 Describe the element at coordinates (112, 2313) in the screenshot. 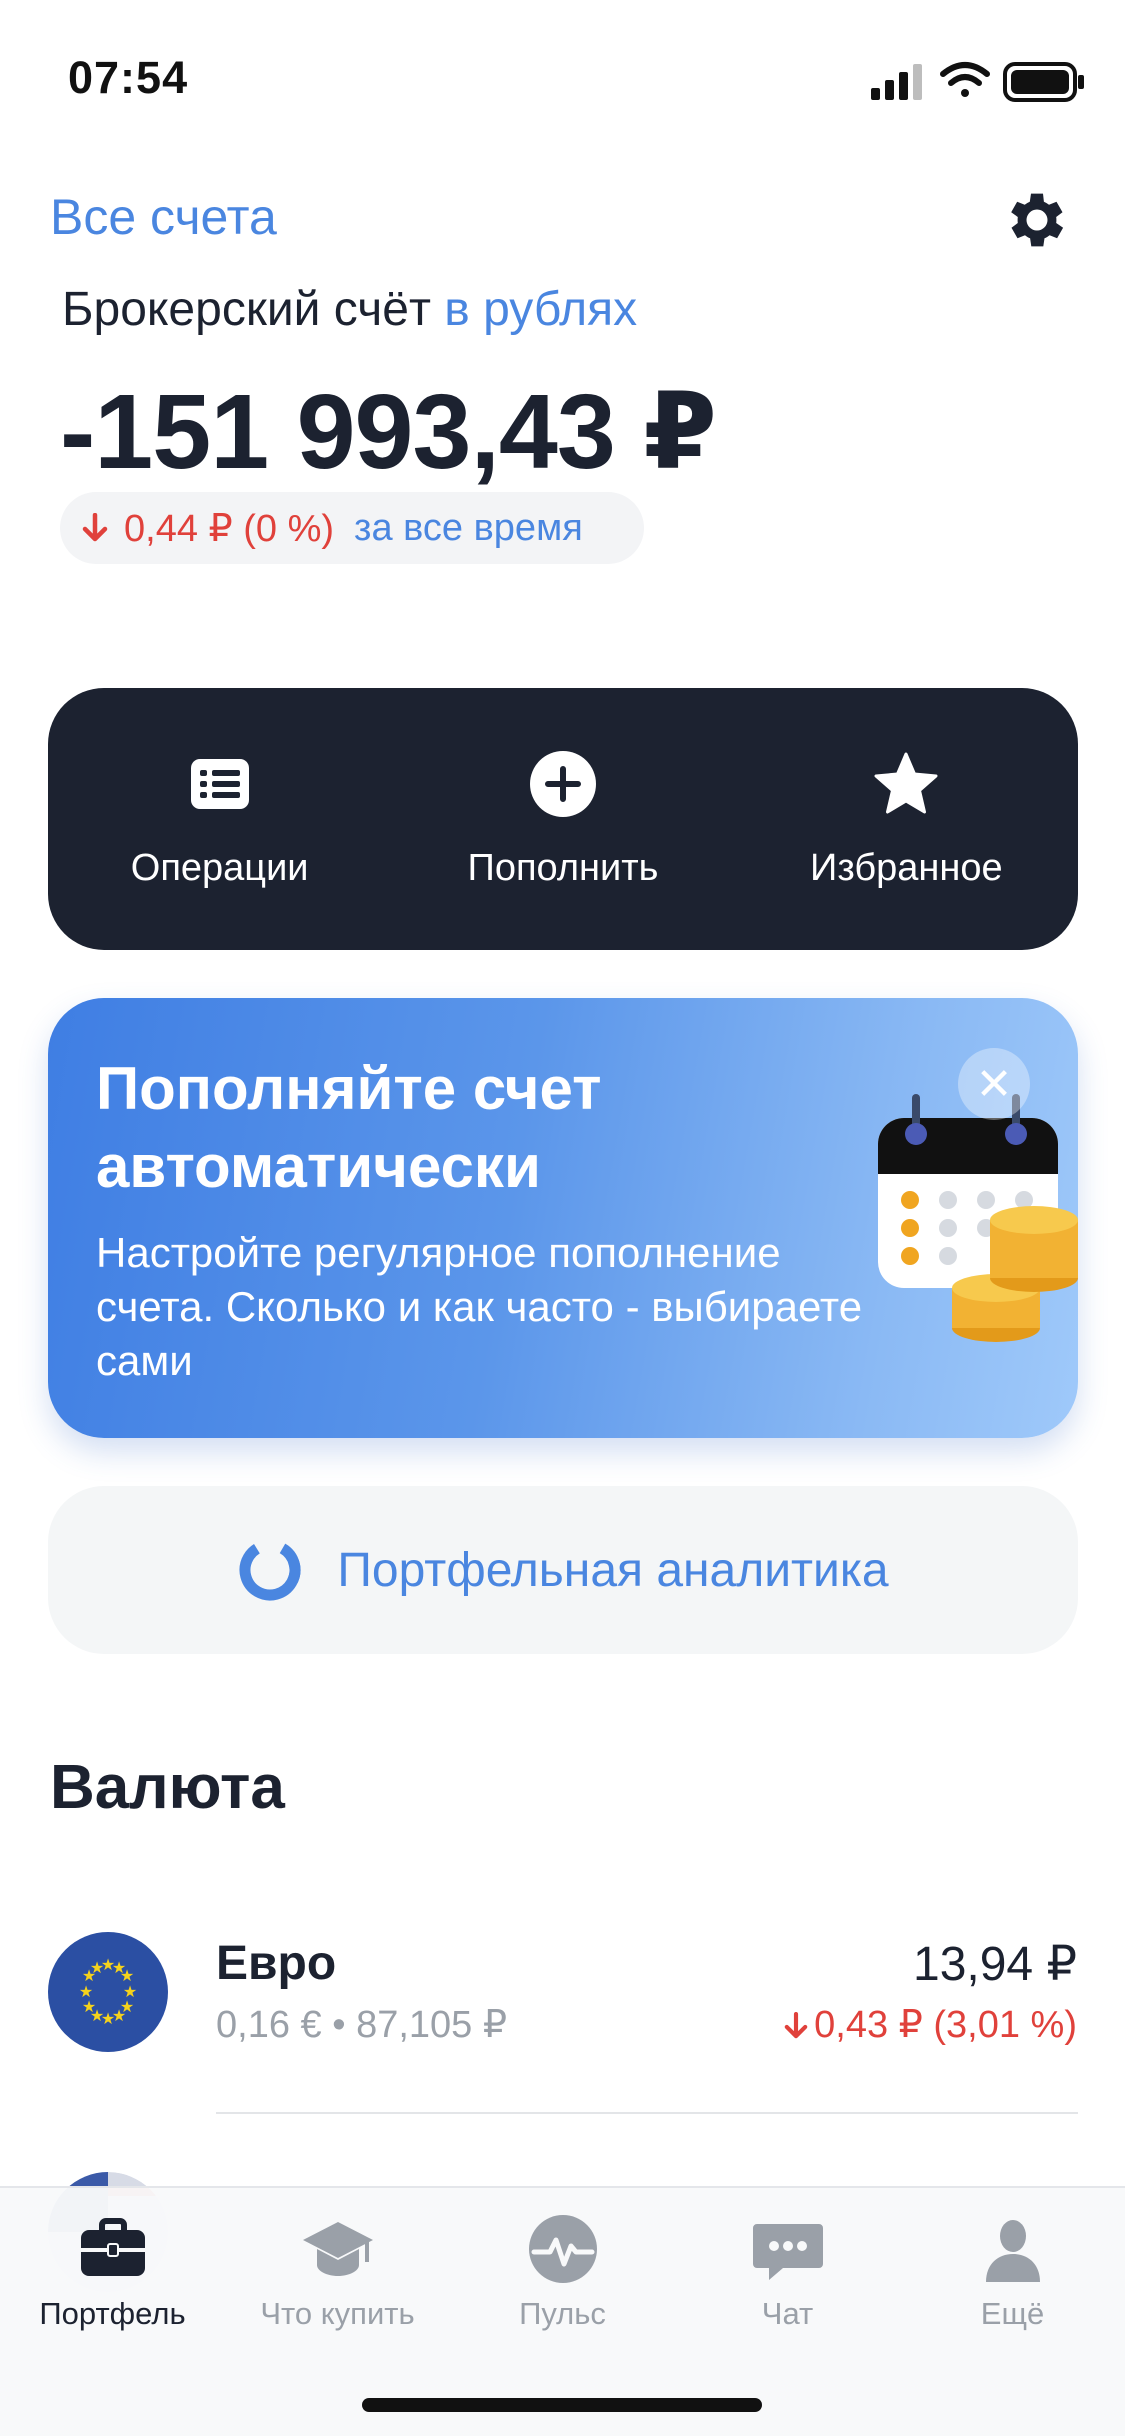

I see `tab-label: Портфель` at that location.